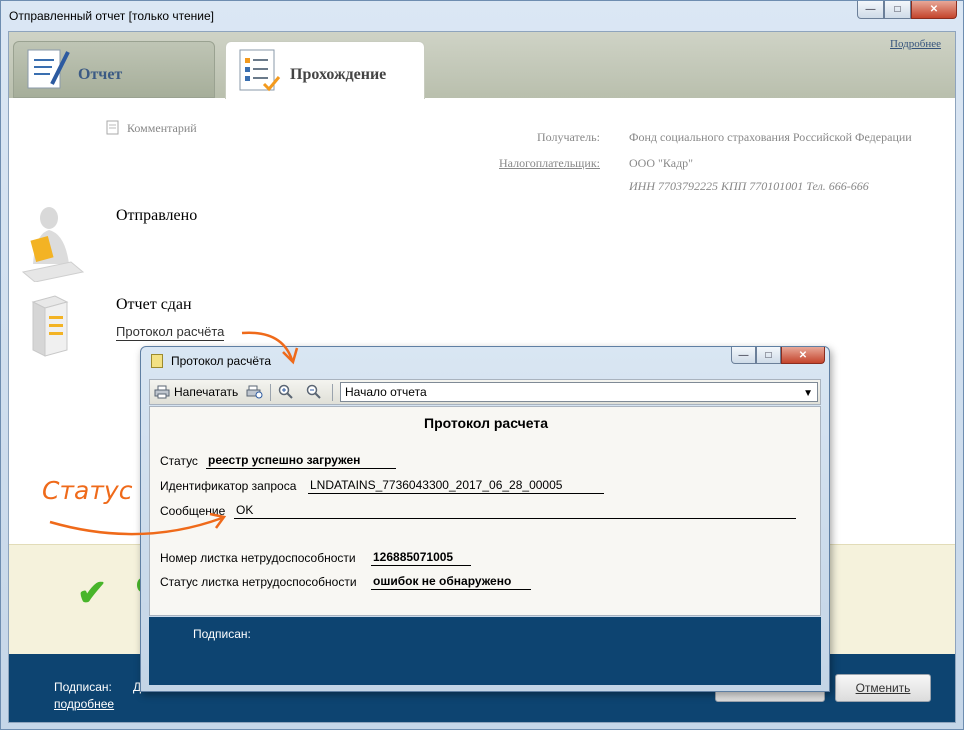 This screenshot has height=730, width=964. Describe the element at coordinates (661, 163) in the screenshot. I see `taxpayer-name: ООО "Кадр"` at that location.